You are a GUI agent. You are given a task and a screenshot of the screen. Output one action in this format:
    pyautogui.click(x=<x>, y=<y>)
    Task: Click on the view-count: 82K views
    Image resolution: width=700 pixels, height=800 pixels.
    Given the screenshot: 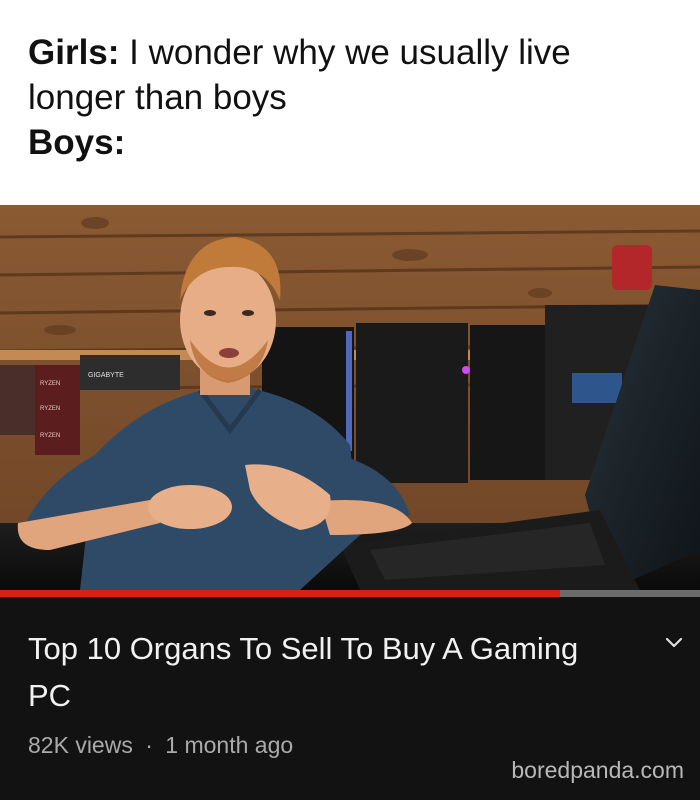 What is the action you would take?
    pyautogui.click(x=80, y=745)
    